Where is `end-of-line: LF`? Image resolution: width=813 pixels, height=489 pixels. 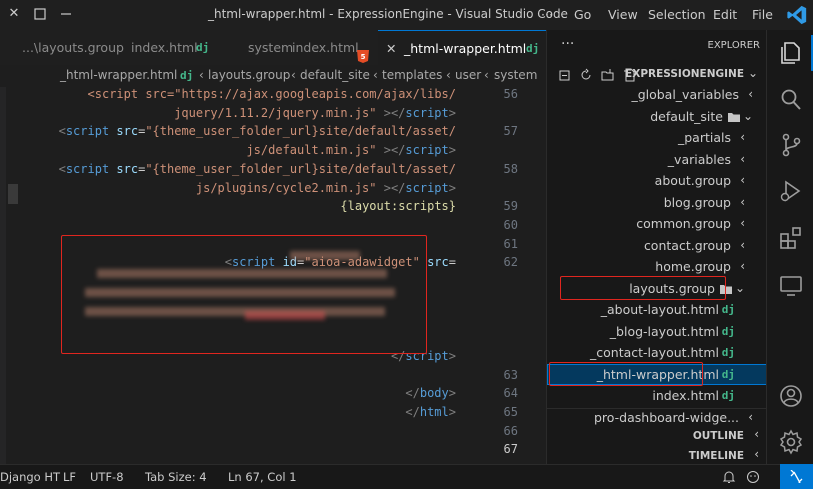 end-of-line: LF is located at coordinates (69, 477).